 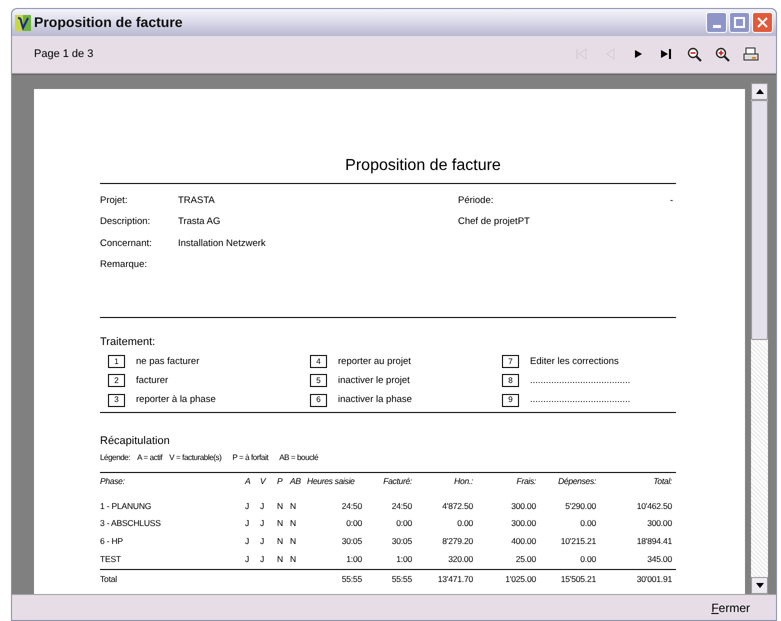 I want to click on table-cell-text: 3 - ABSCHLUSS, so click(x=131, y=523).